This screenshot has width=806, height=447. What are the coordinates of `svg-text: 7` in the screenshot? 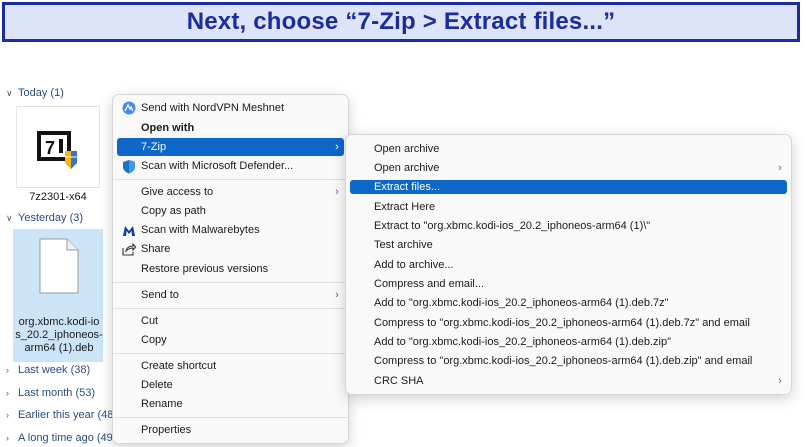 It's located at (50, 148).